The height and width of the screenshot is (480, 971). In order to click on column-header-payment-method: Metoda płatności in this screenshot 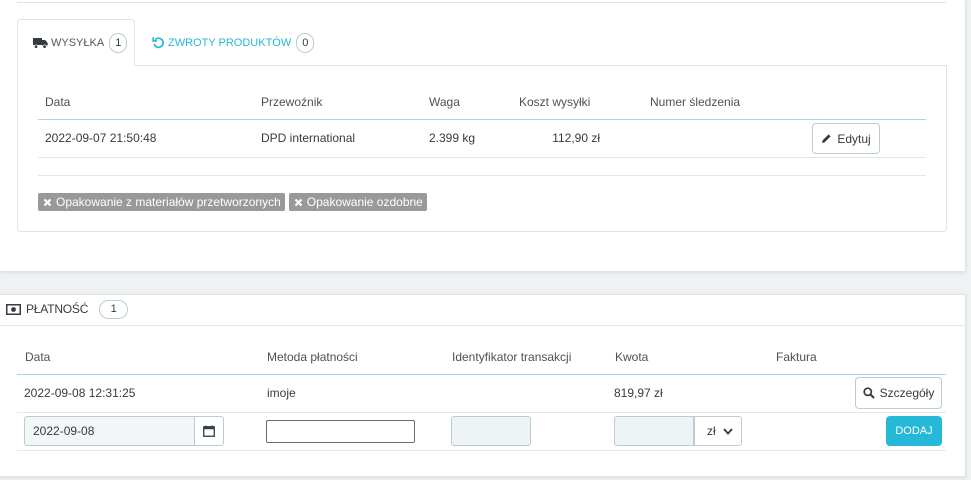, I will do `click(312, 357)`.